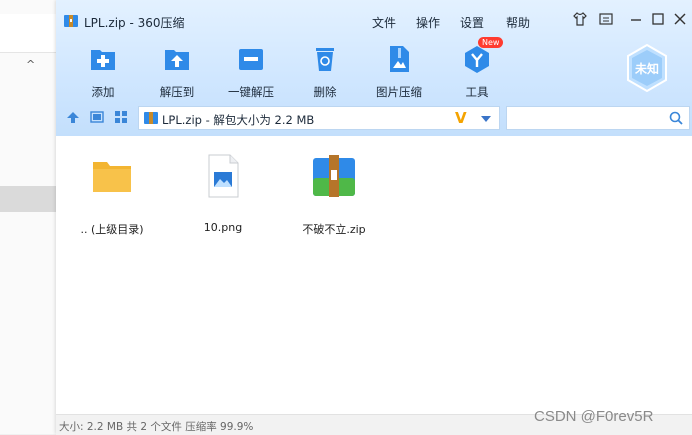 The image size is (692, 435). I want to click on skin-shirt-icon, so click(580, 19).